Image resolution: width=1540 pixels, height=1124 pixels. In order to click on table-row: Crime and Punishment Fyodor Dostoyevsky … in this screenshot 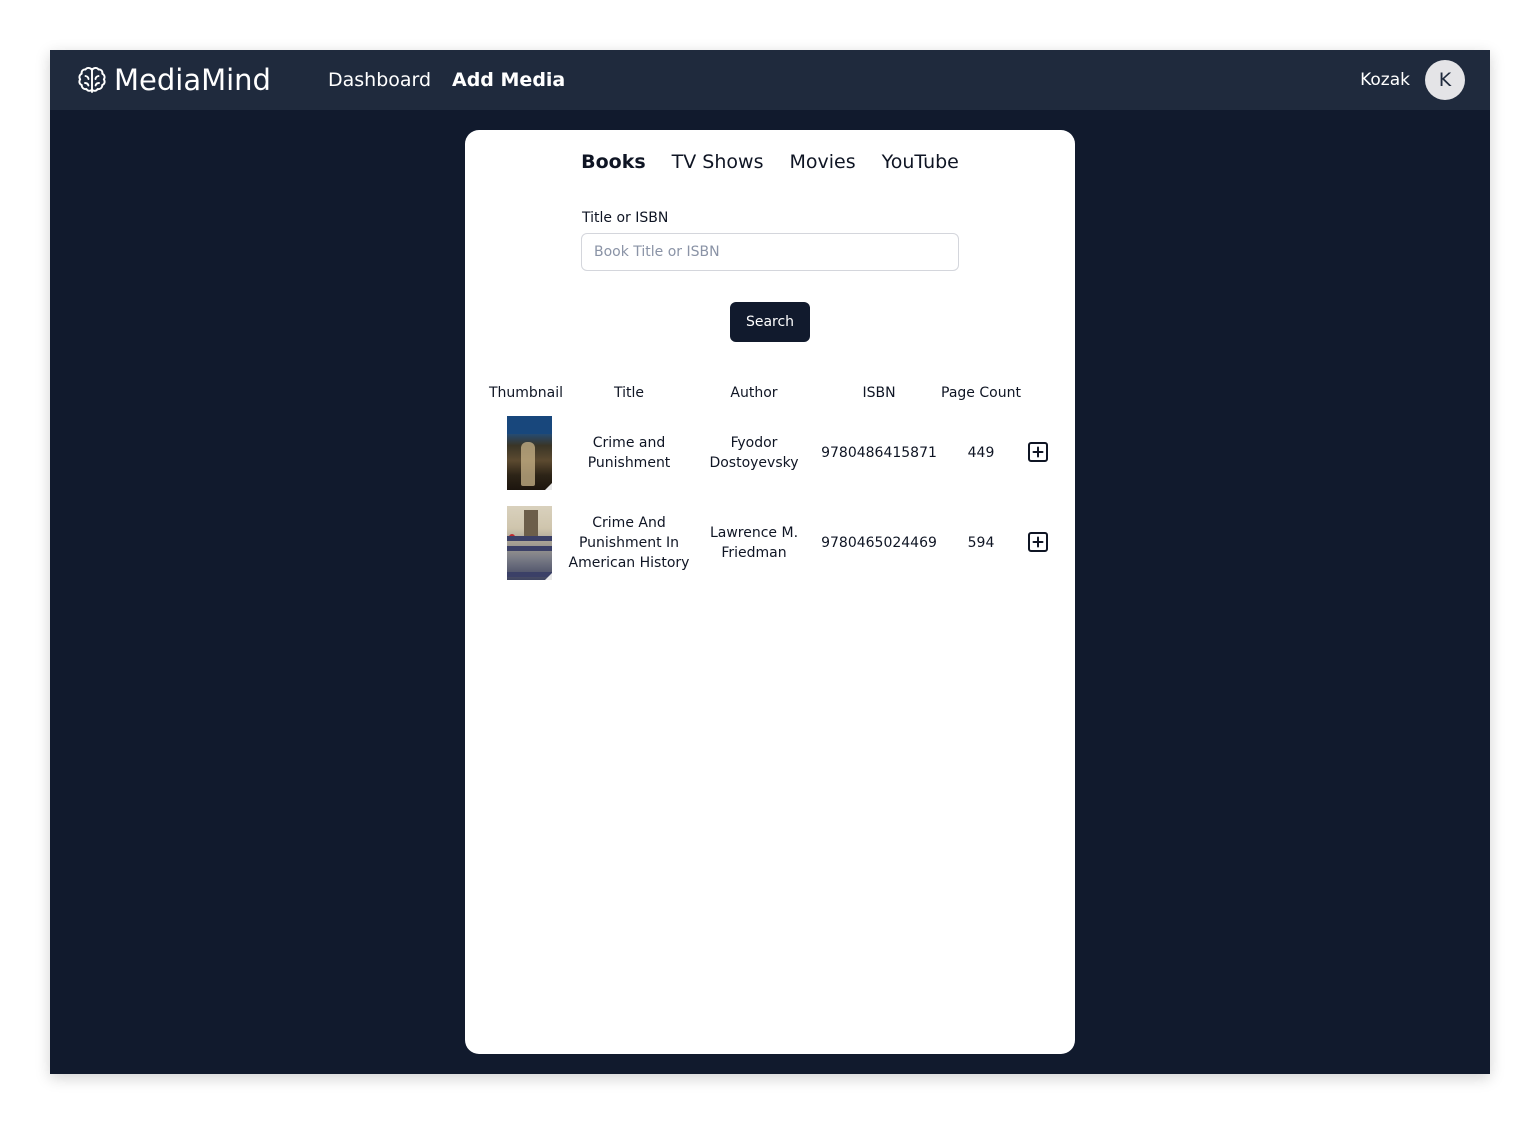, I will do `click(770, 453)`.